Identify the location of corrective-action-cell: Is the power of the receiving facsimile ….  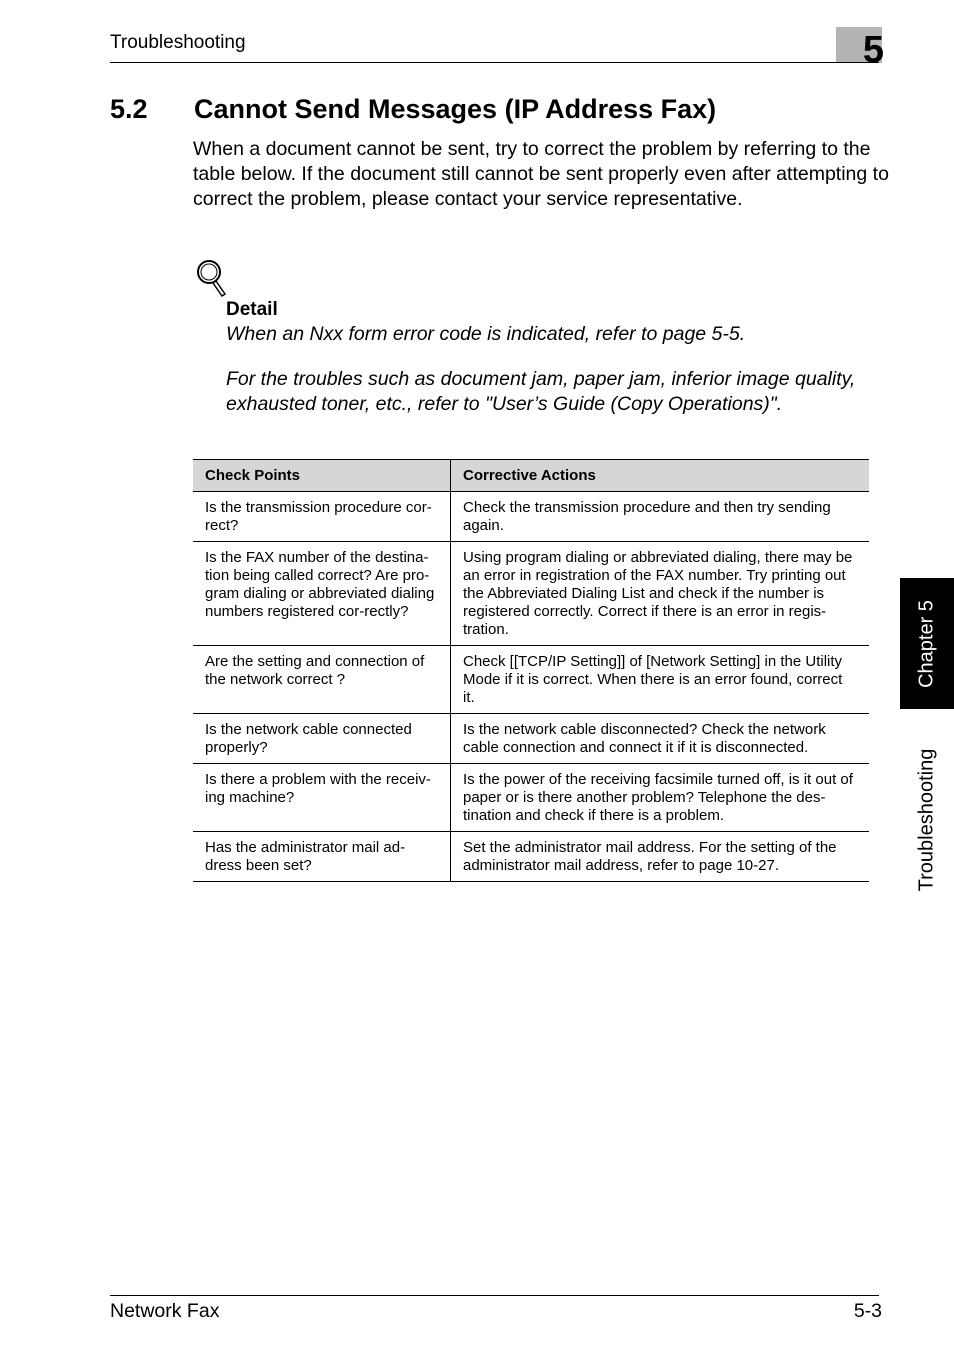
(659, 797).